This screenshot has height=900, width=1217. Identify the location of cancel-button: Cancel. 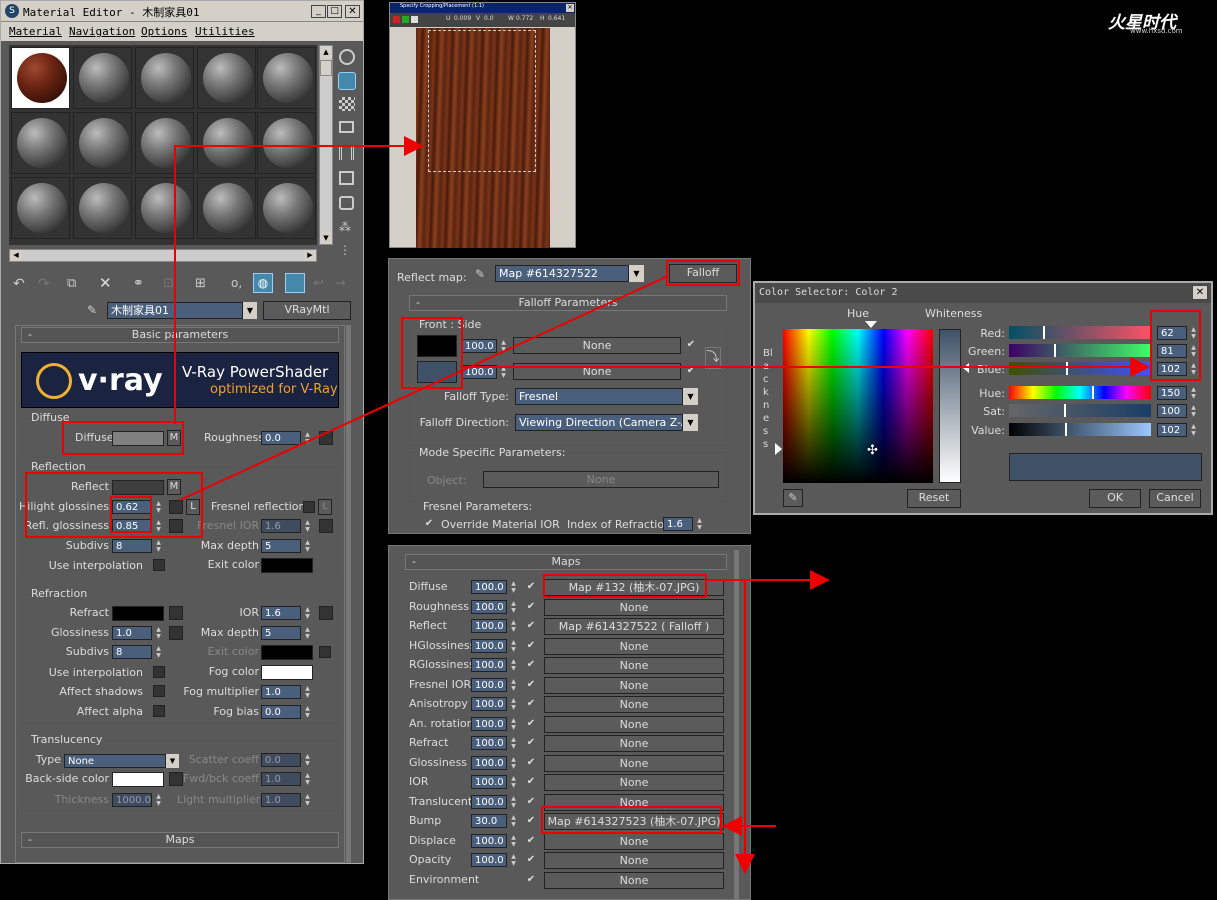
(1175, 498).